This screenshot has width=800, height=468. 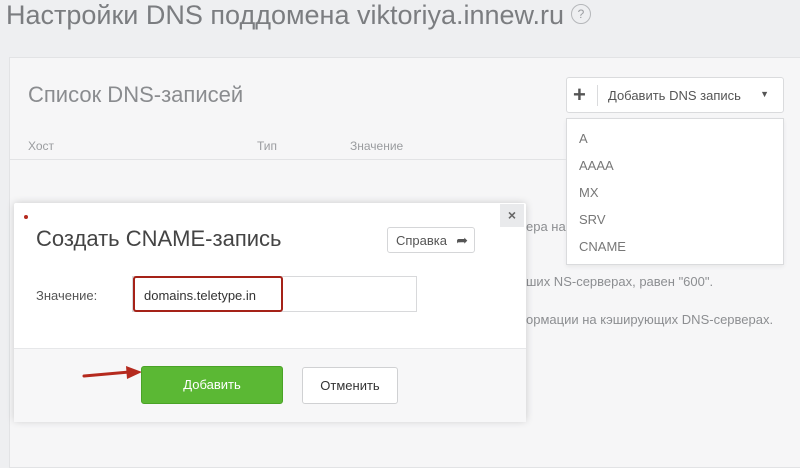 What do you see at coordinates (136, 94) in the screenshot?
I see `dns-list-title: Список DNS-записей` at bounding box center [136, 94].